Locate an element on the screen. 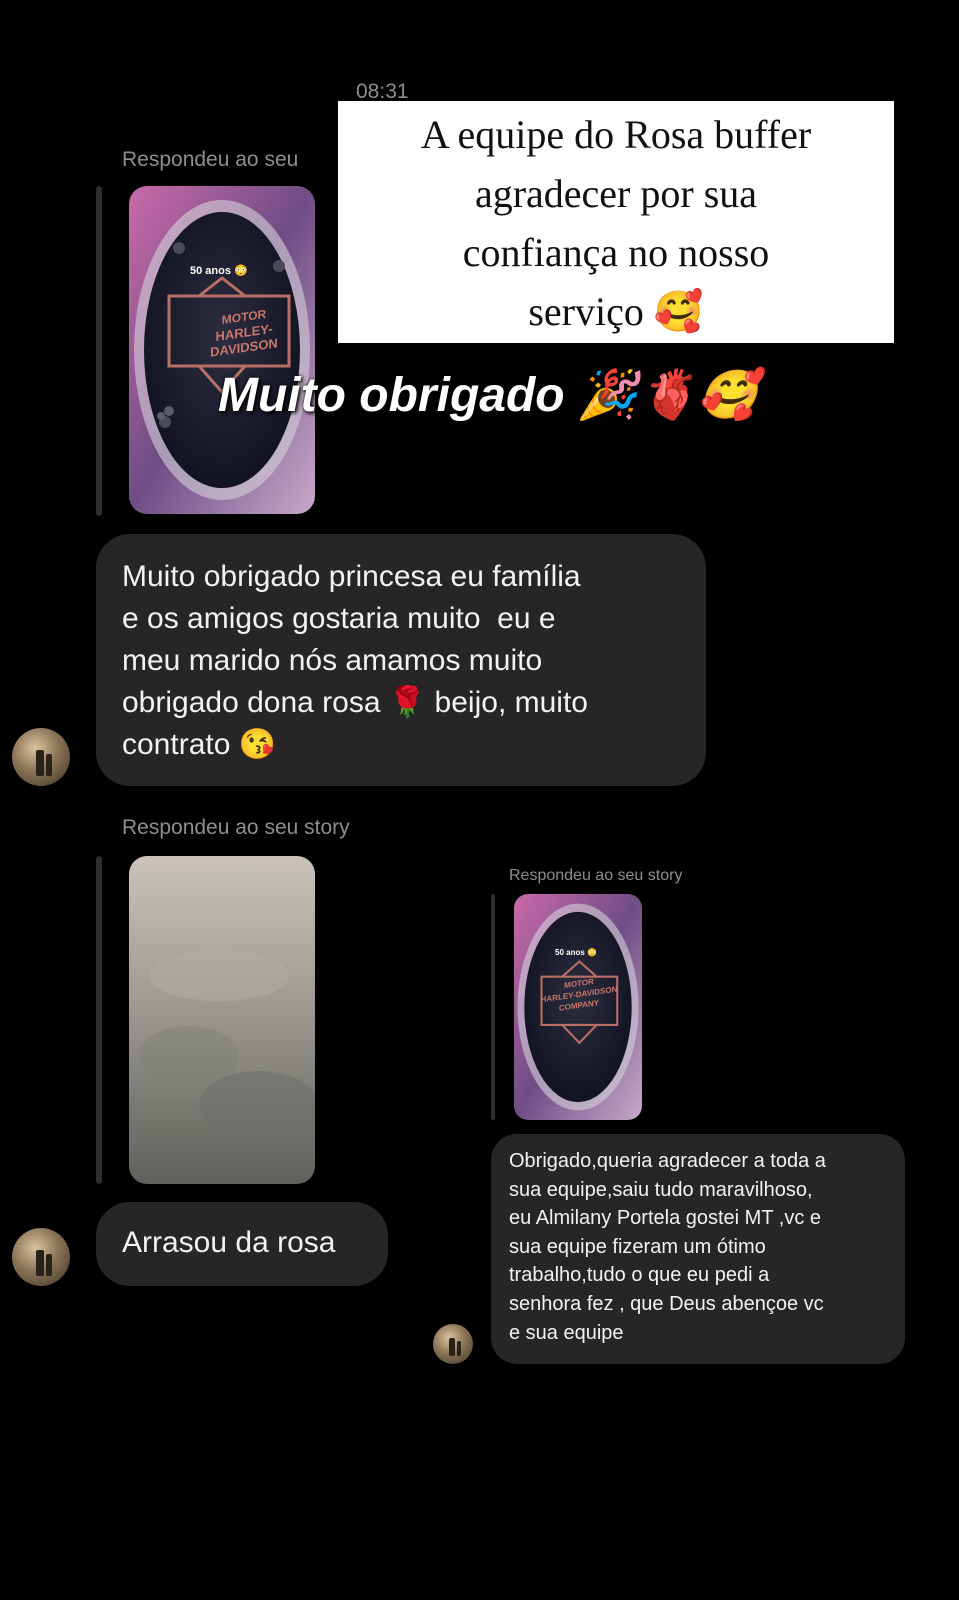 The height and width of the screenshot is (1600, 959). textured-surface-image is located at coordinates (222, 1020).